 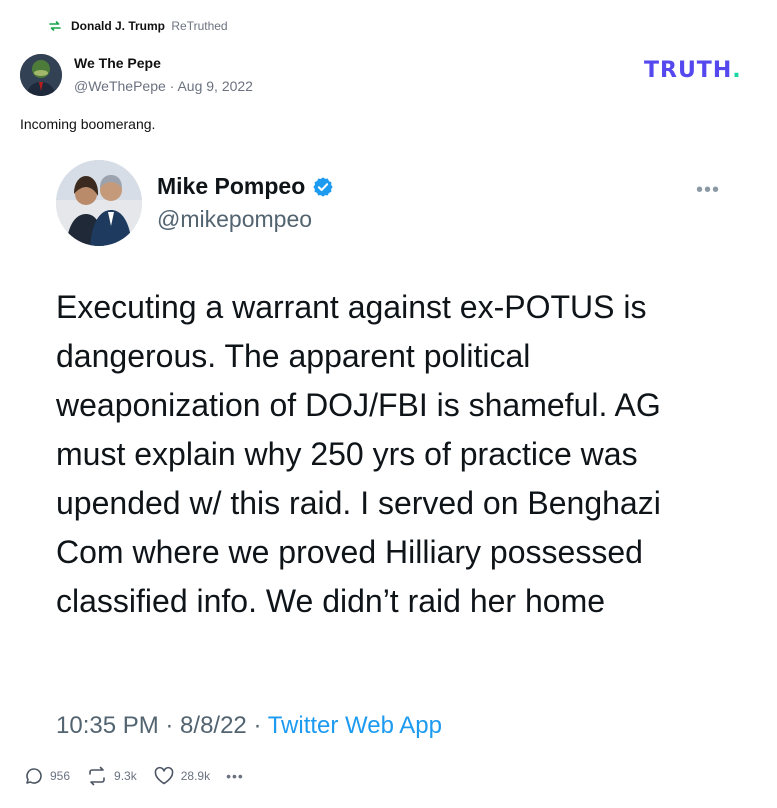 I want to click on retruth-count: 9.3k, so click(x=125, y=776).